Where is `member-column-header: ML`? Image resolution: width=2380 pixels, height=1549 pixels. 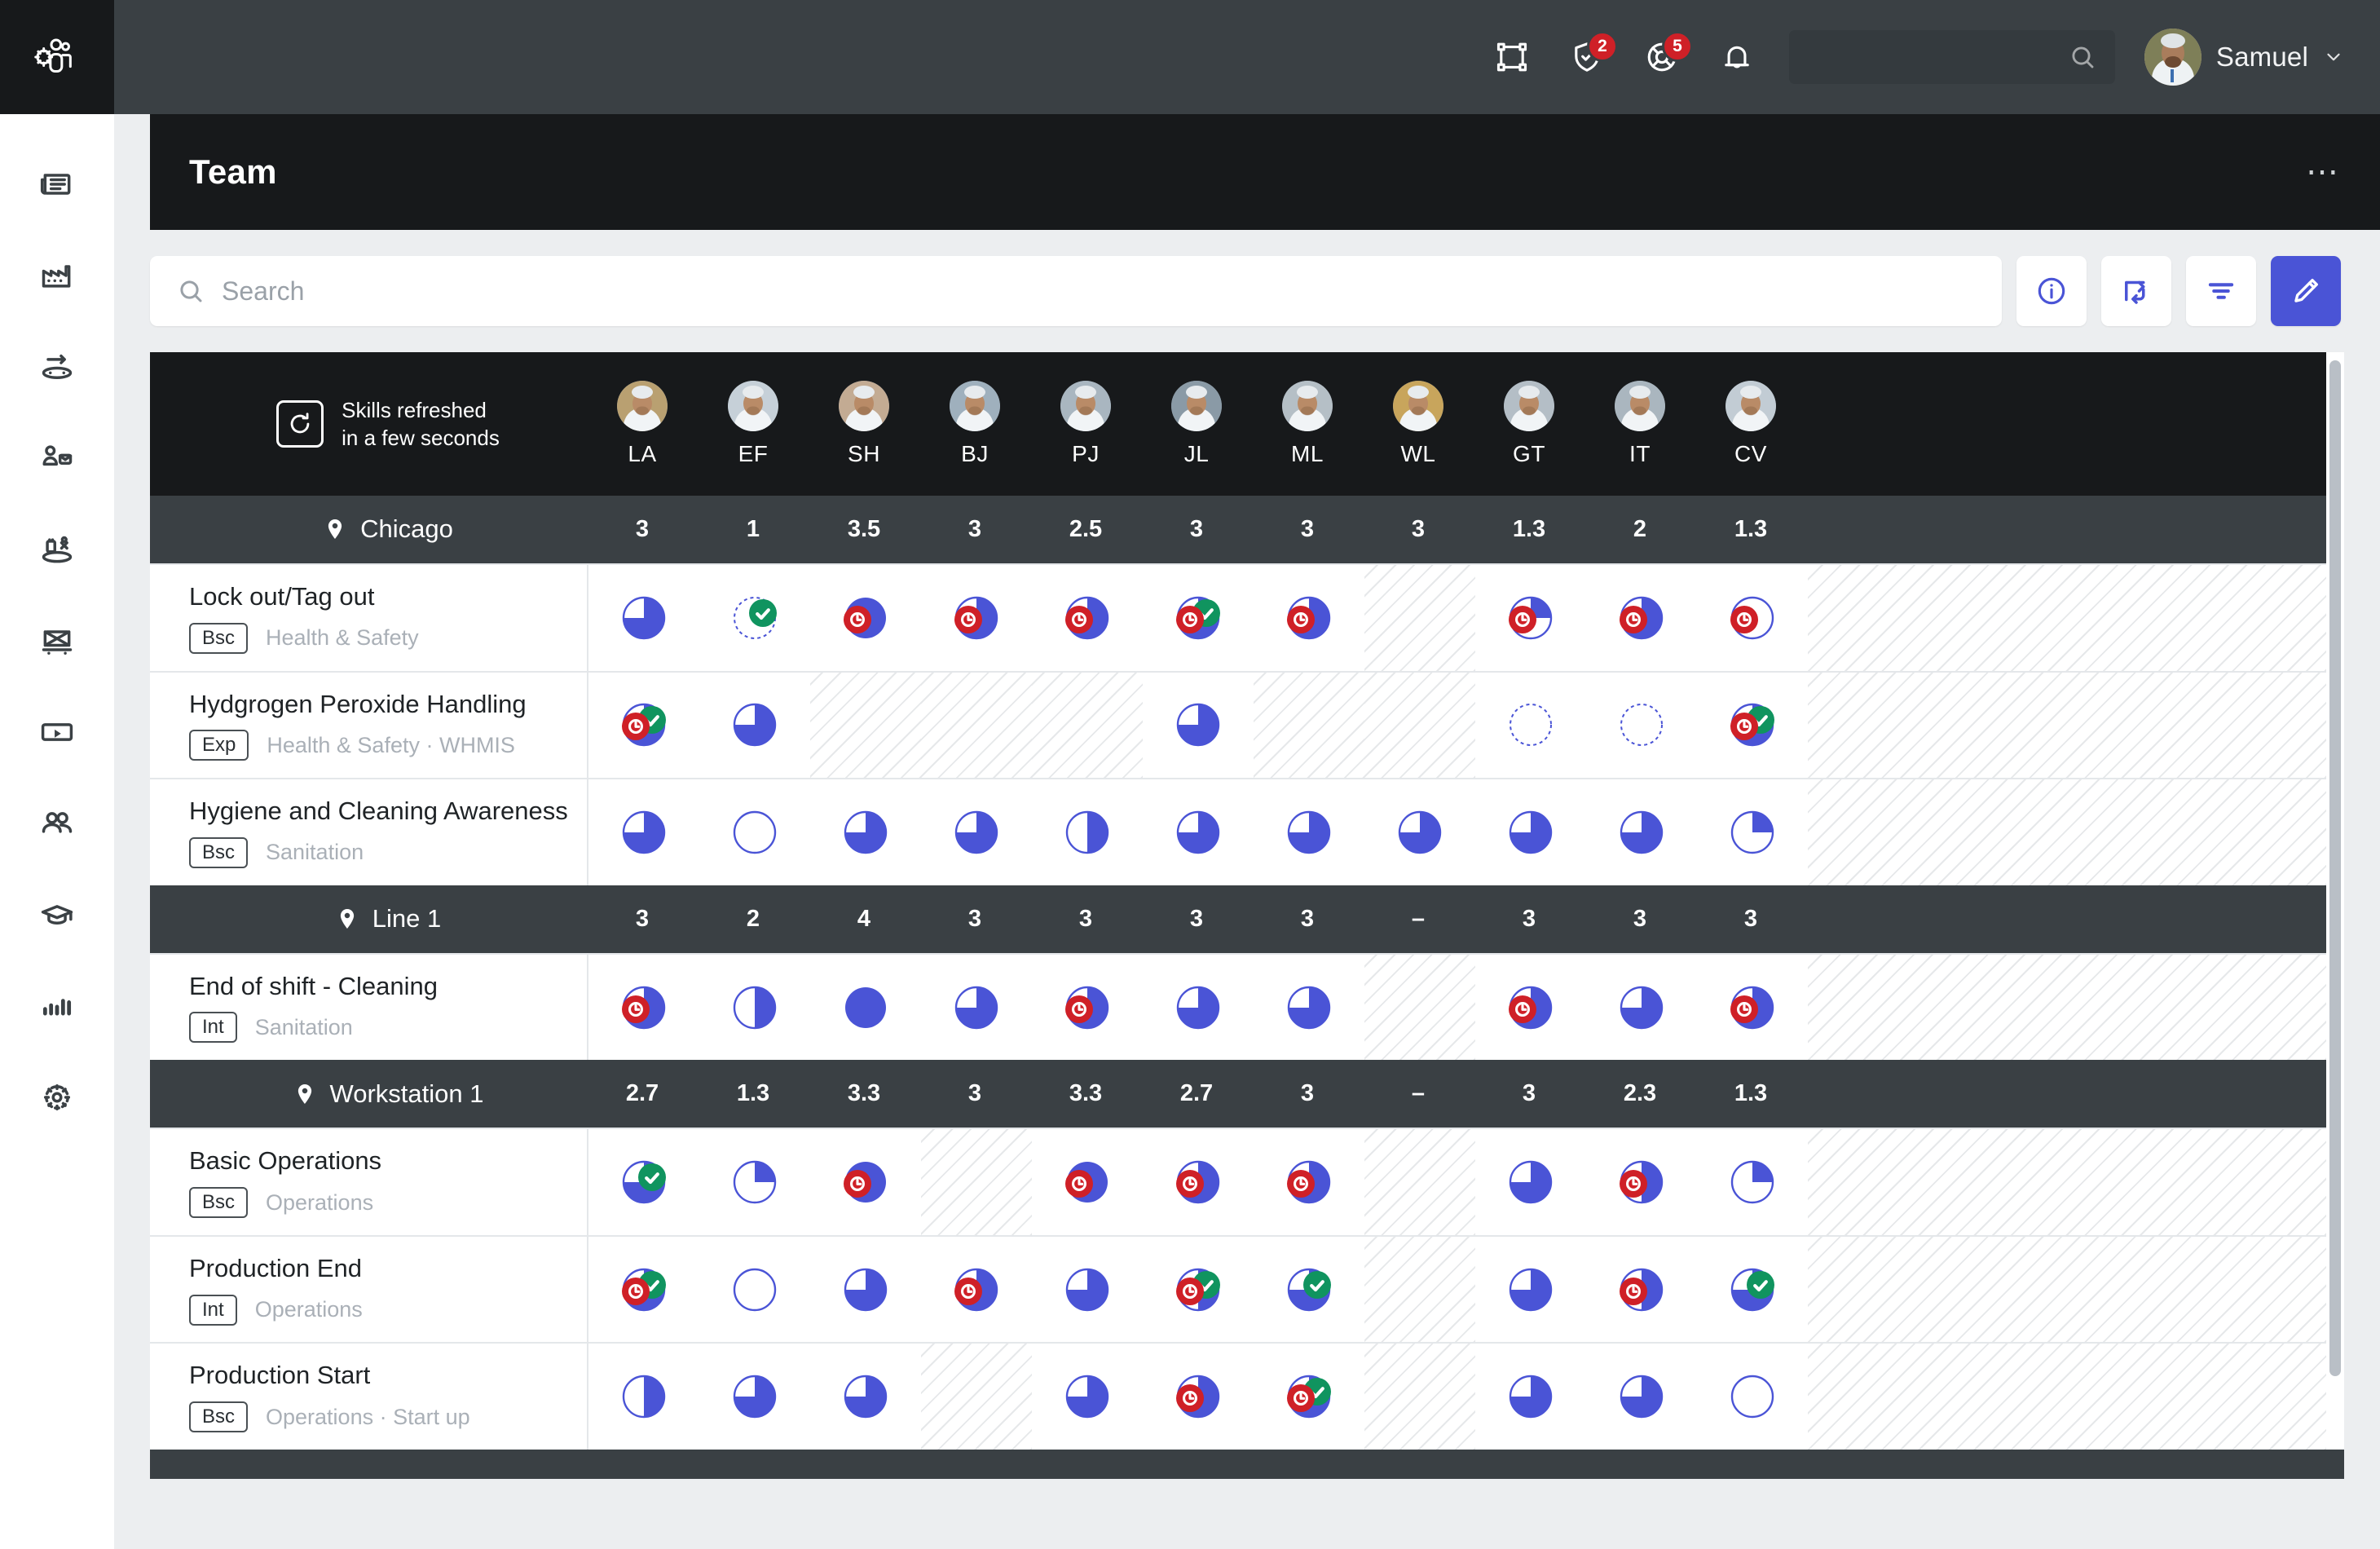 member-column-header: ML is located at coordinates (1307, 424).